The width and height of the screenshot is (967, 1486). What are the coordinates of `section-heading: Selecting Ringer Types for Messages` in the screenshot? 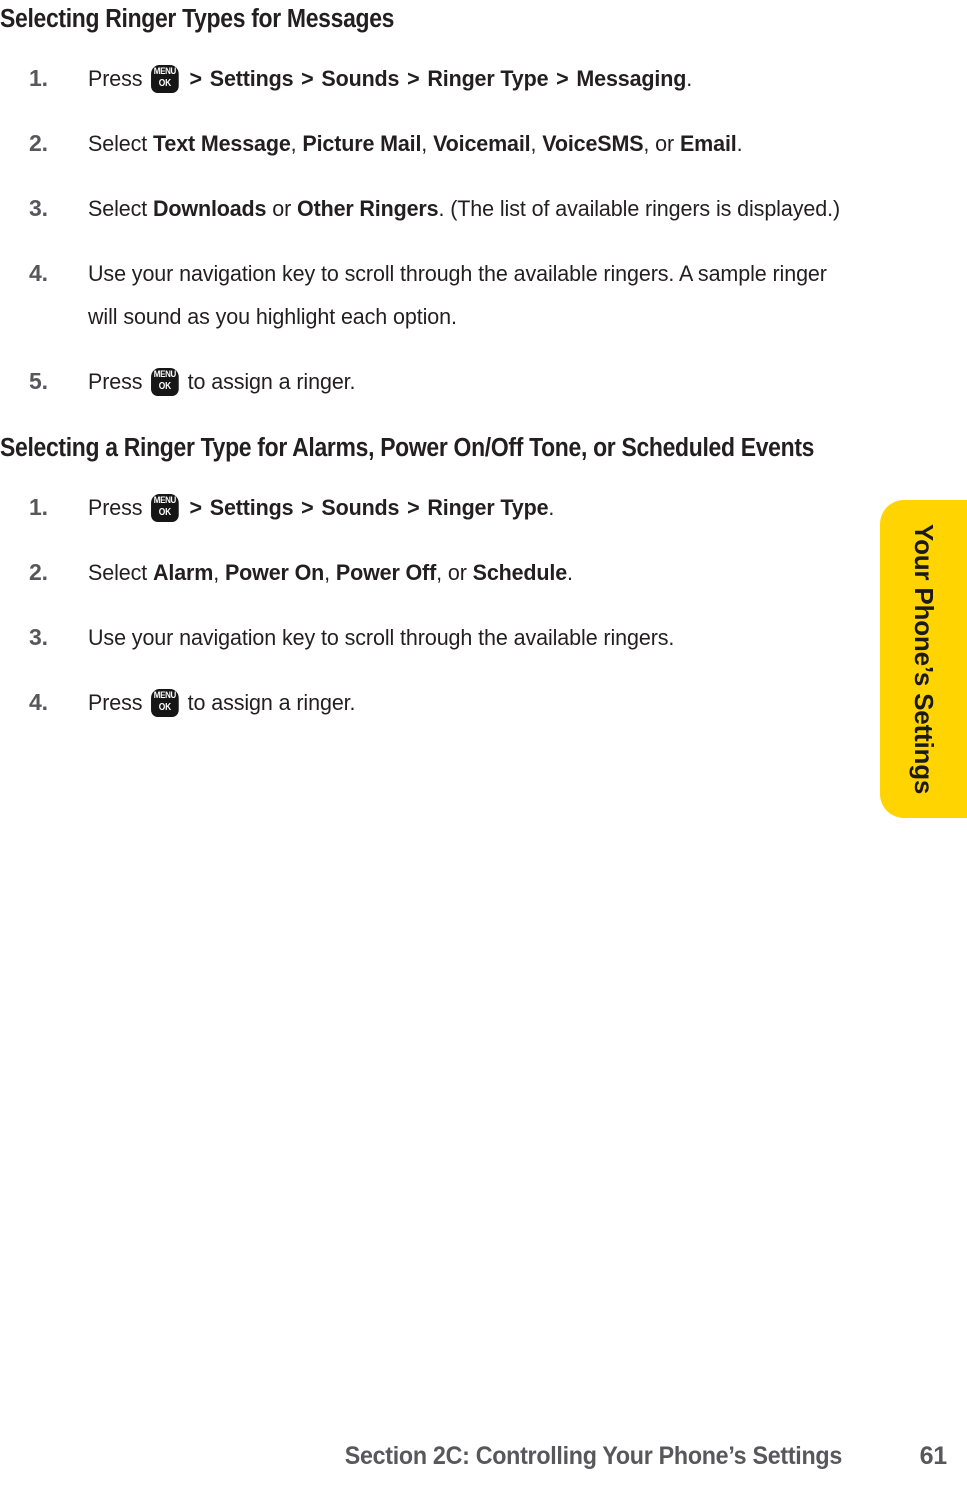 It's located at (197, 19).